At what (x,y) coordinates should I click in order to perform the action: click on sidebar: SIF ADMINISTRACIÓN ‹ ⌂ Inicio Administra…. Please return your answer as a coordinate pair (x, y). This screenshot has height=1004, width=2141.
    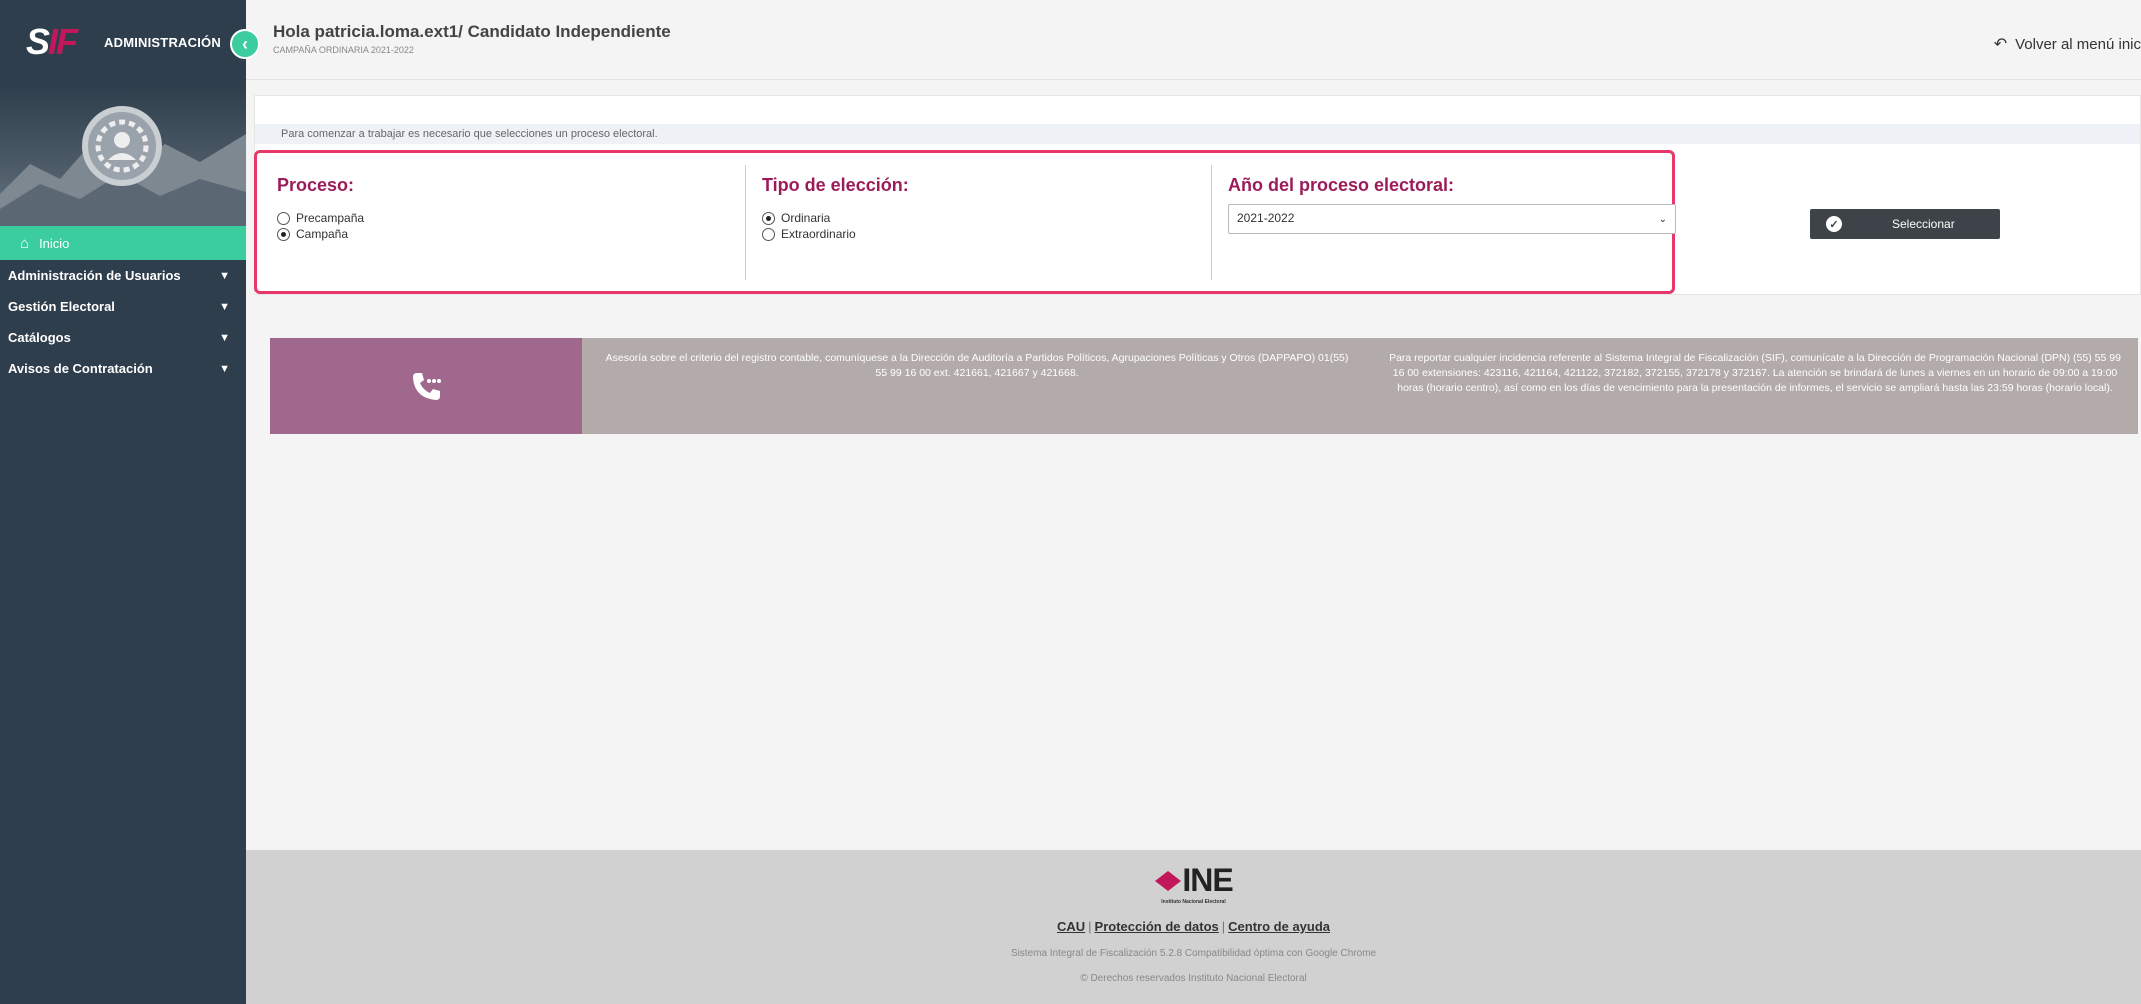
    Looking at the image, I should click on (130, 502).